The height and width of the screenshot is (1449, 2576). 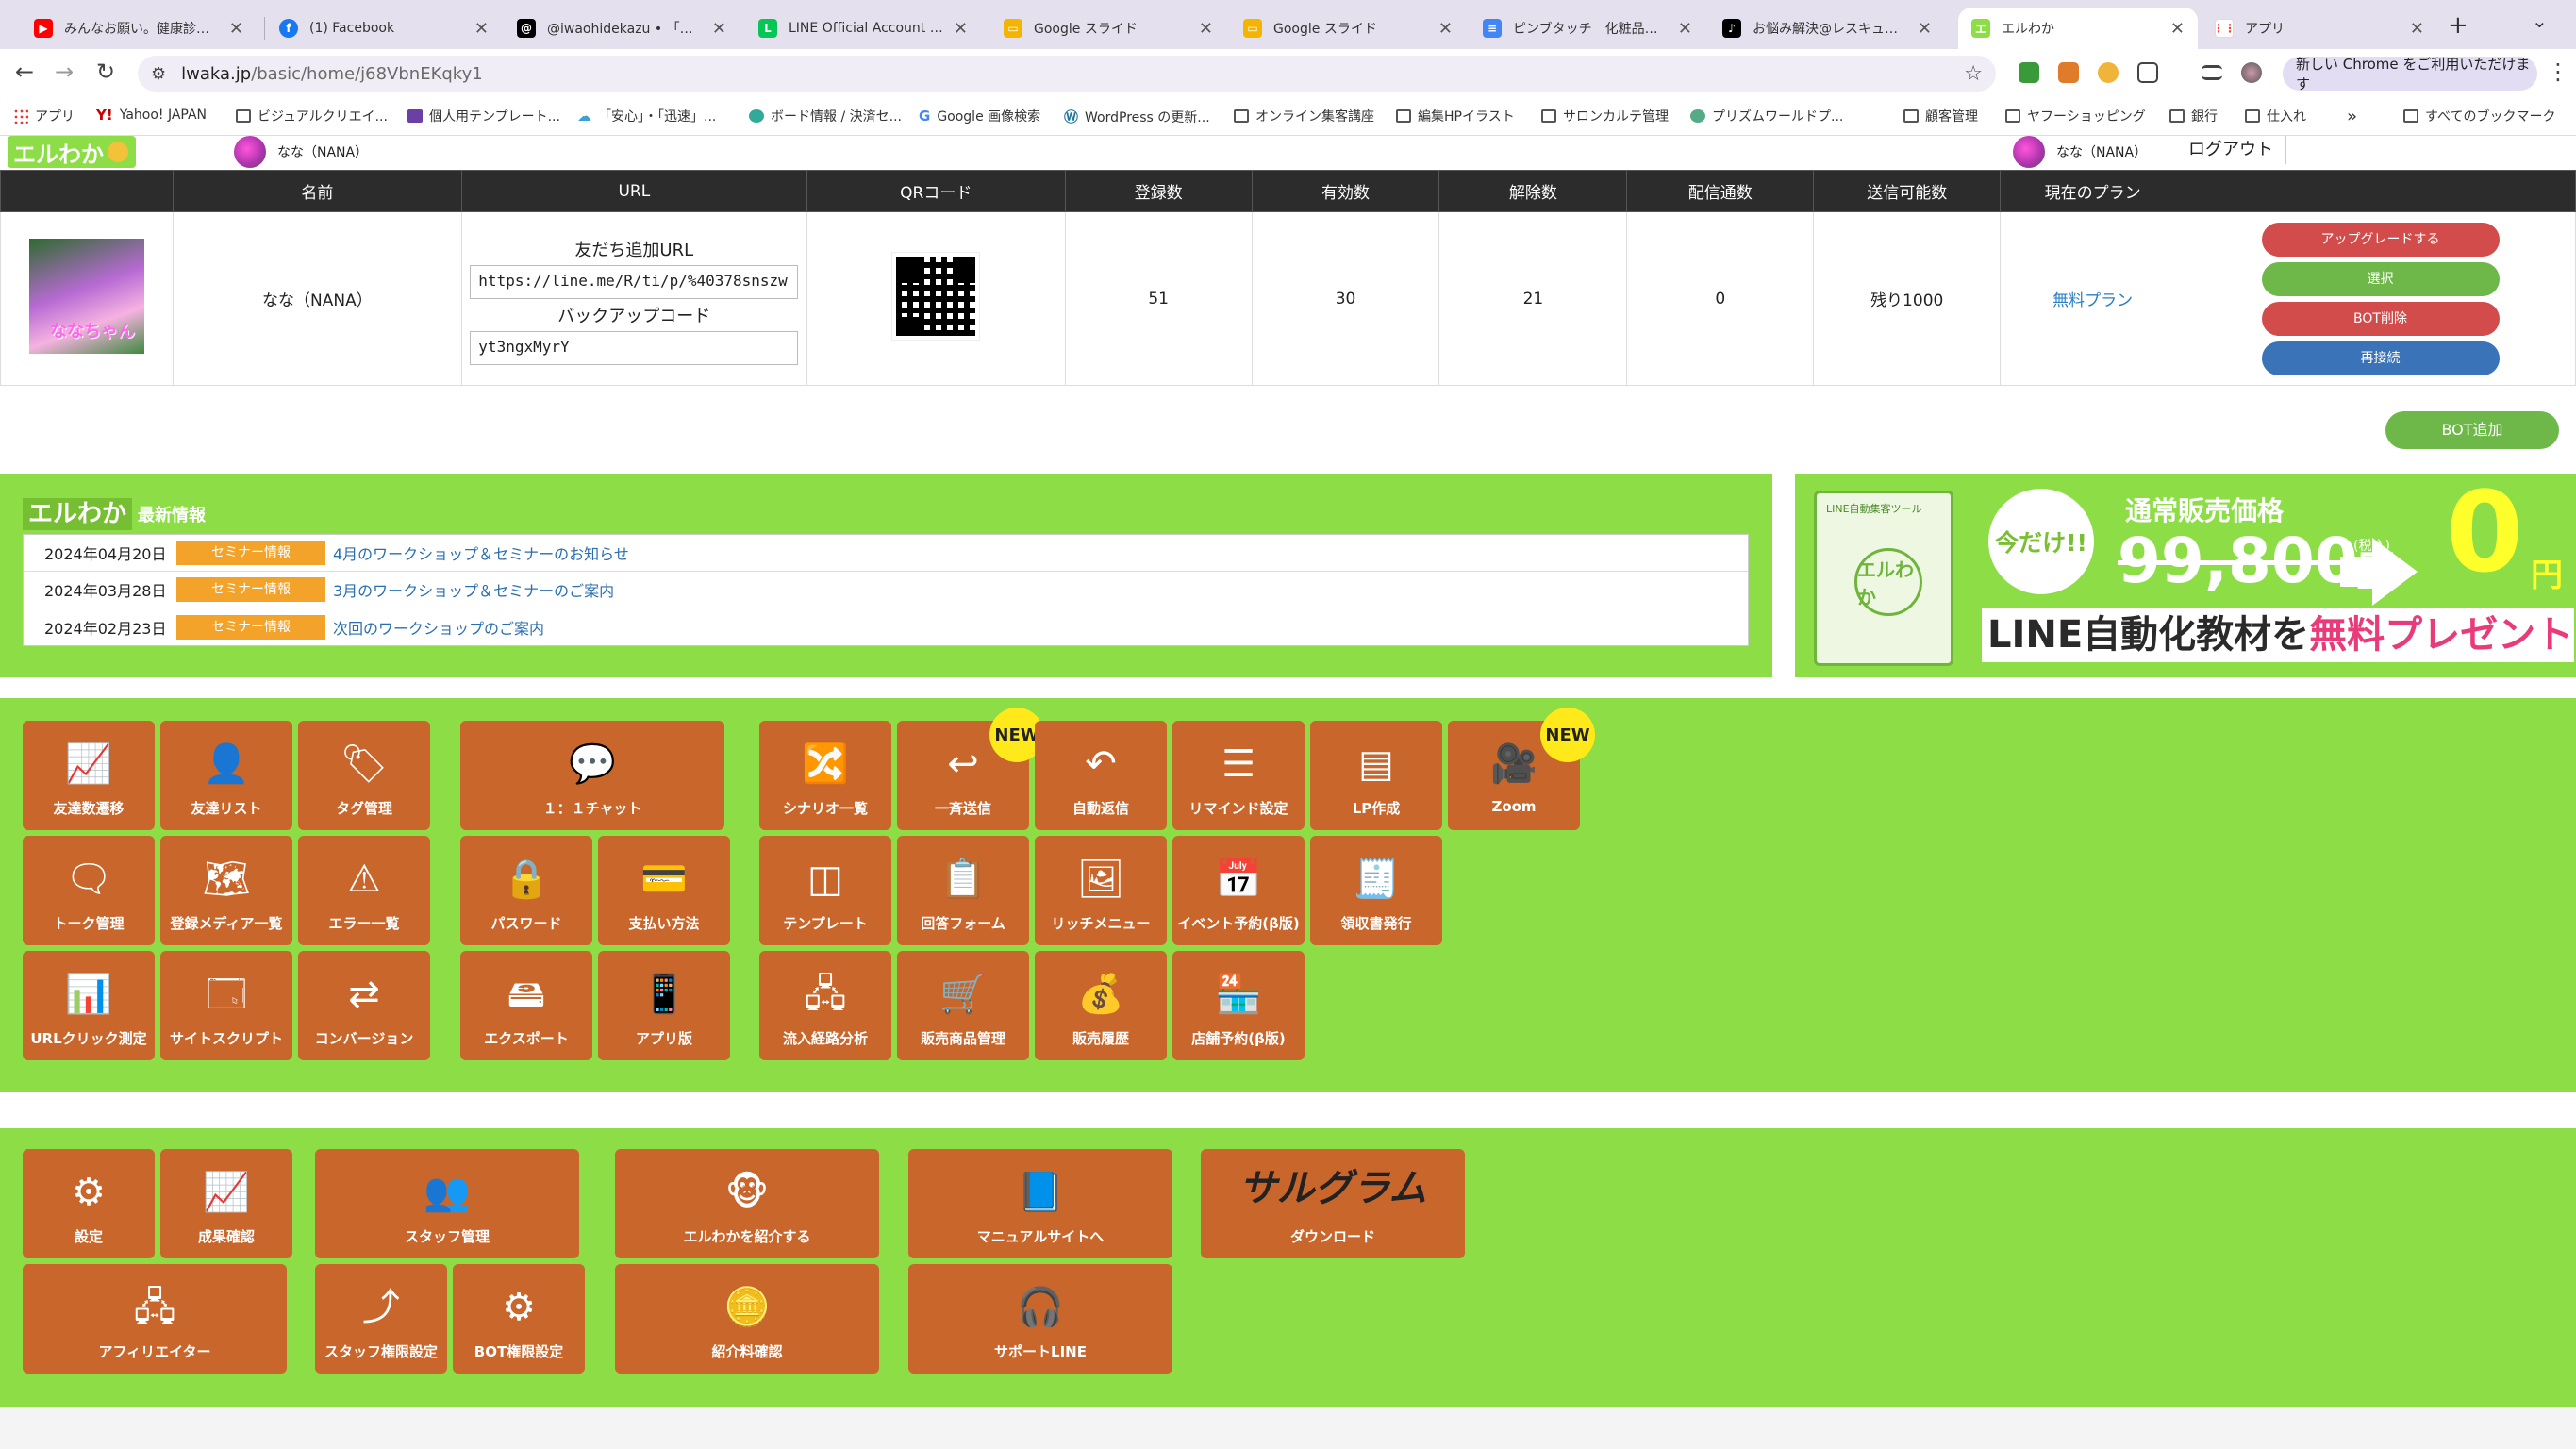 What do you see at coordinates (439, 627) in the screenshot?
I see `news-link: 次回のワークショップのご案内` at bounding box center [439, 627].